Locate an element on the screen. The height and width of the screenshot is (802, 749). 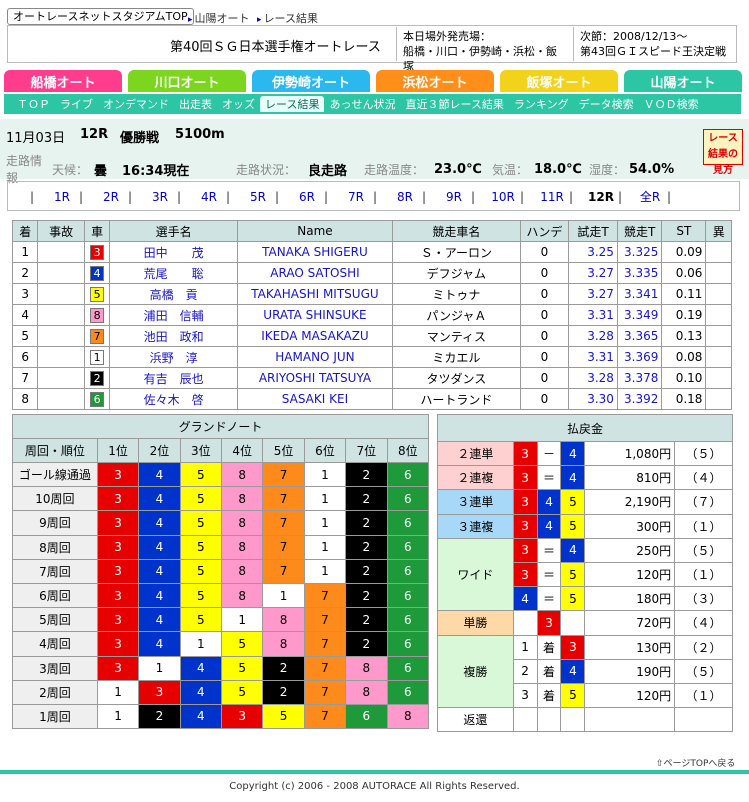
race-nav-link: 4R is located at coordinates (209, 197).